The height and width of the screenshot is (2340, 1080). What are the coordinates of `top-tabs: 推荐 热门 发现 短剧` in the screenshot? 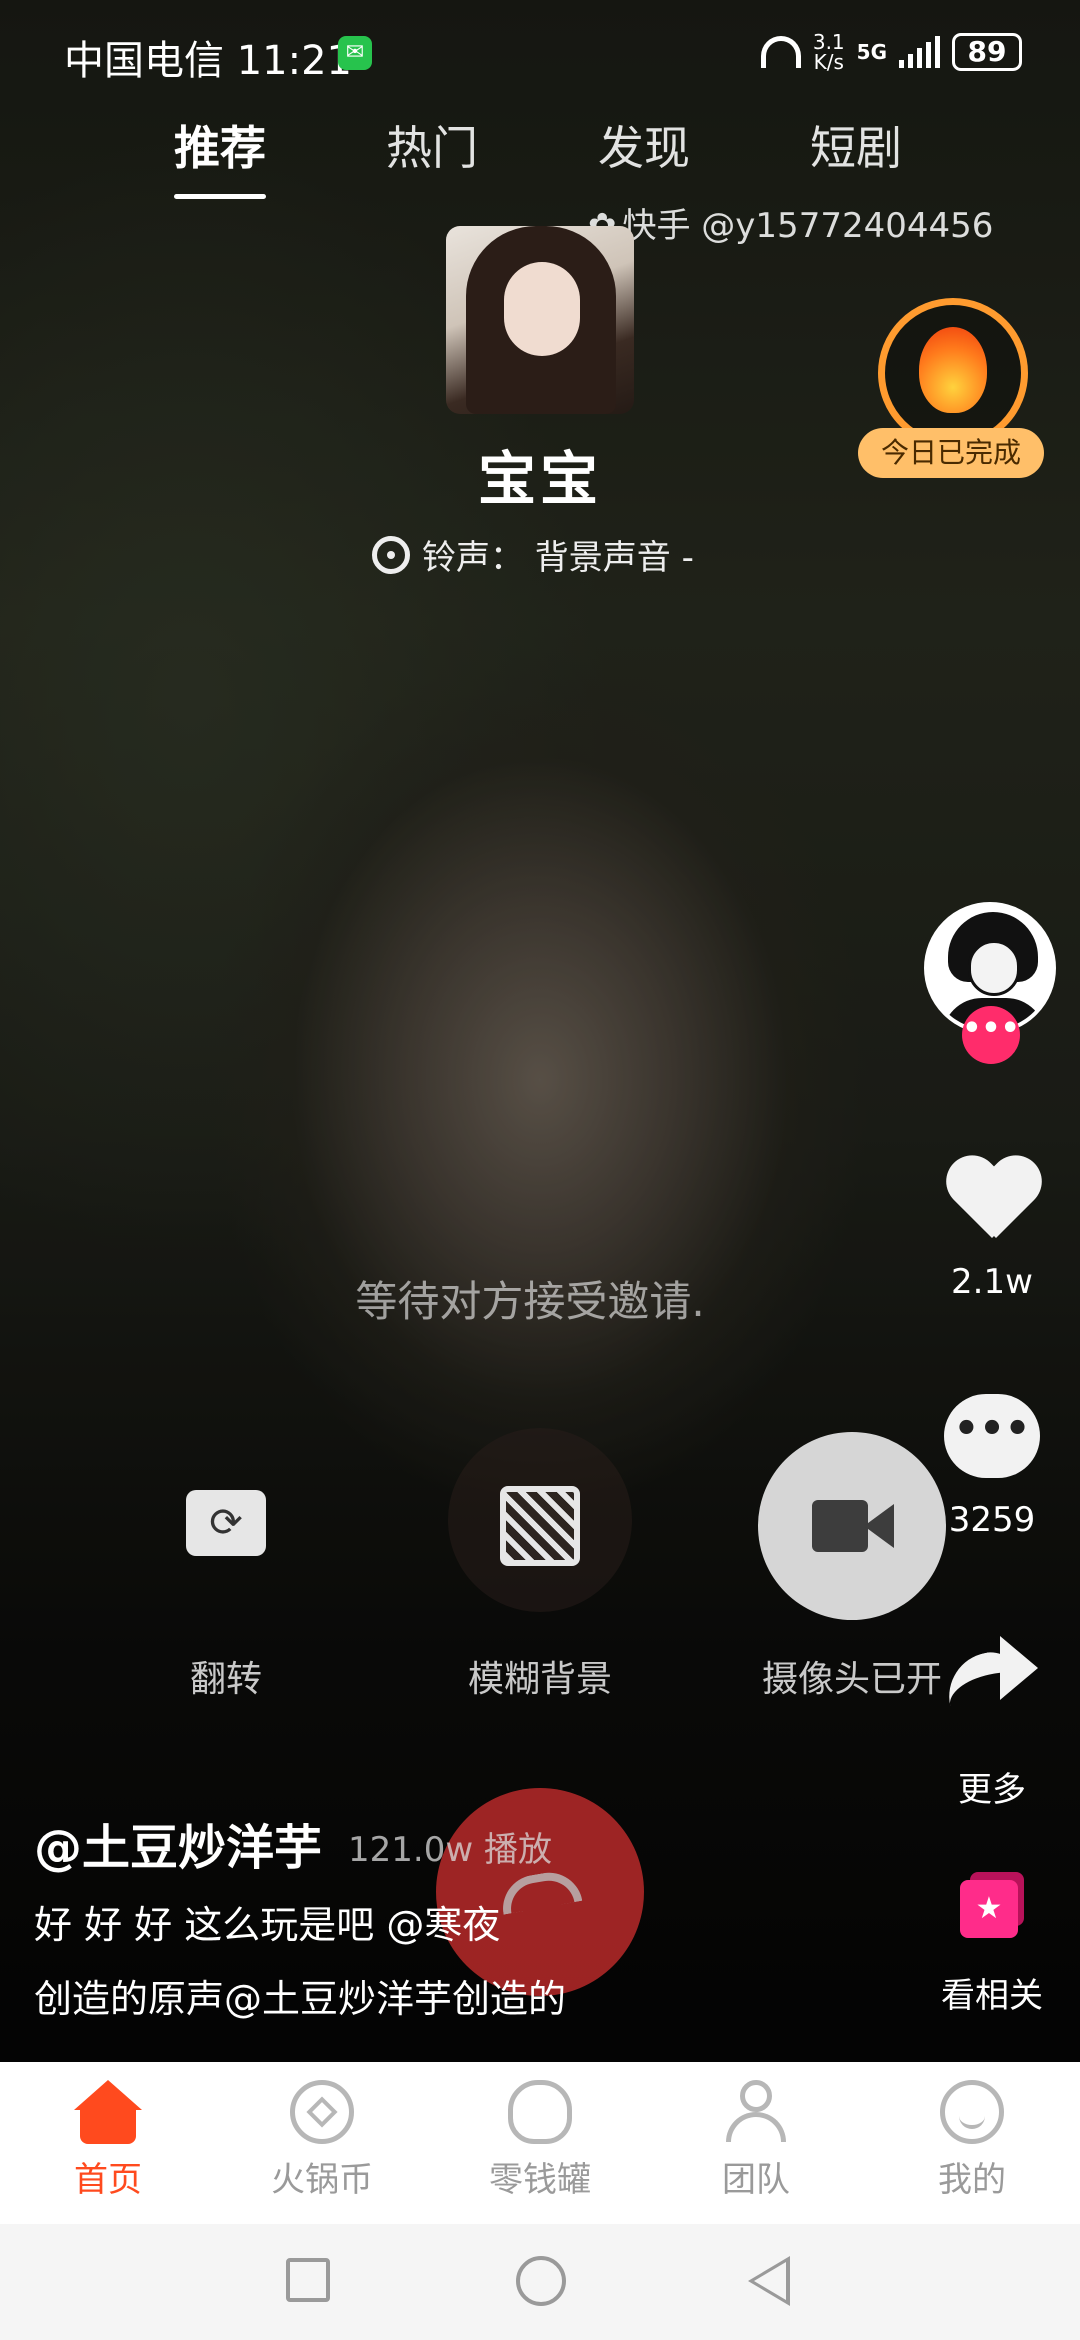 It's located at (540, 157).